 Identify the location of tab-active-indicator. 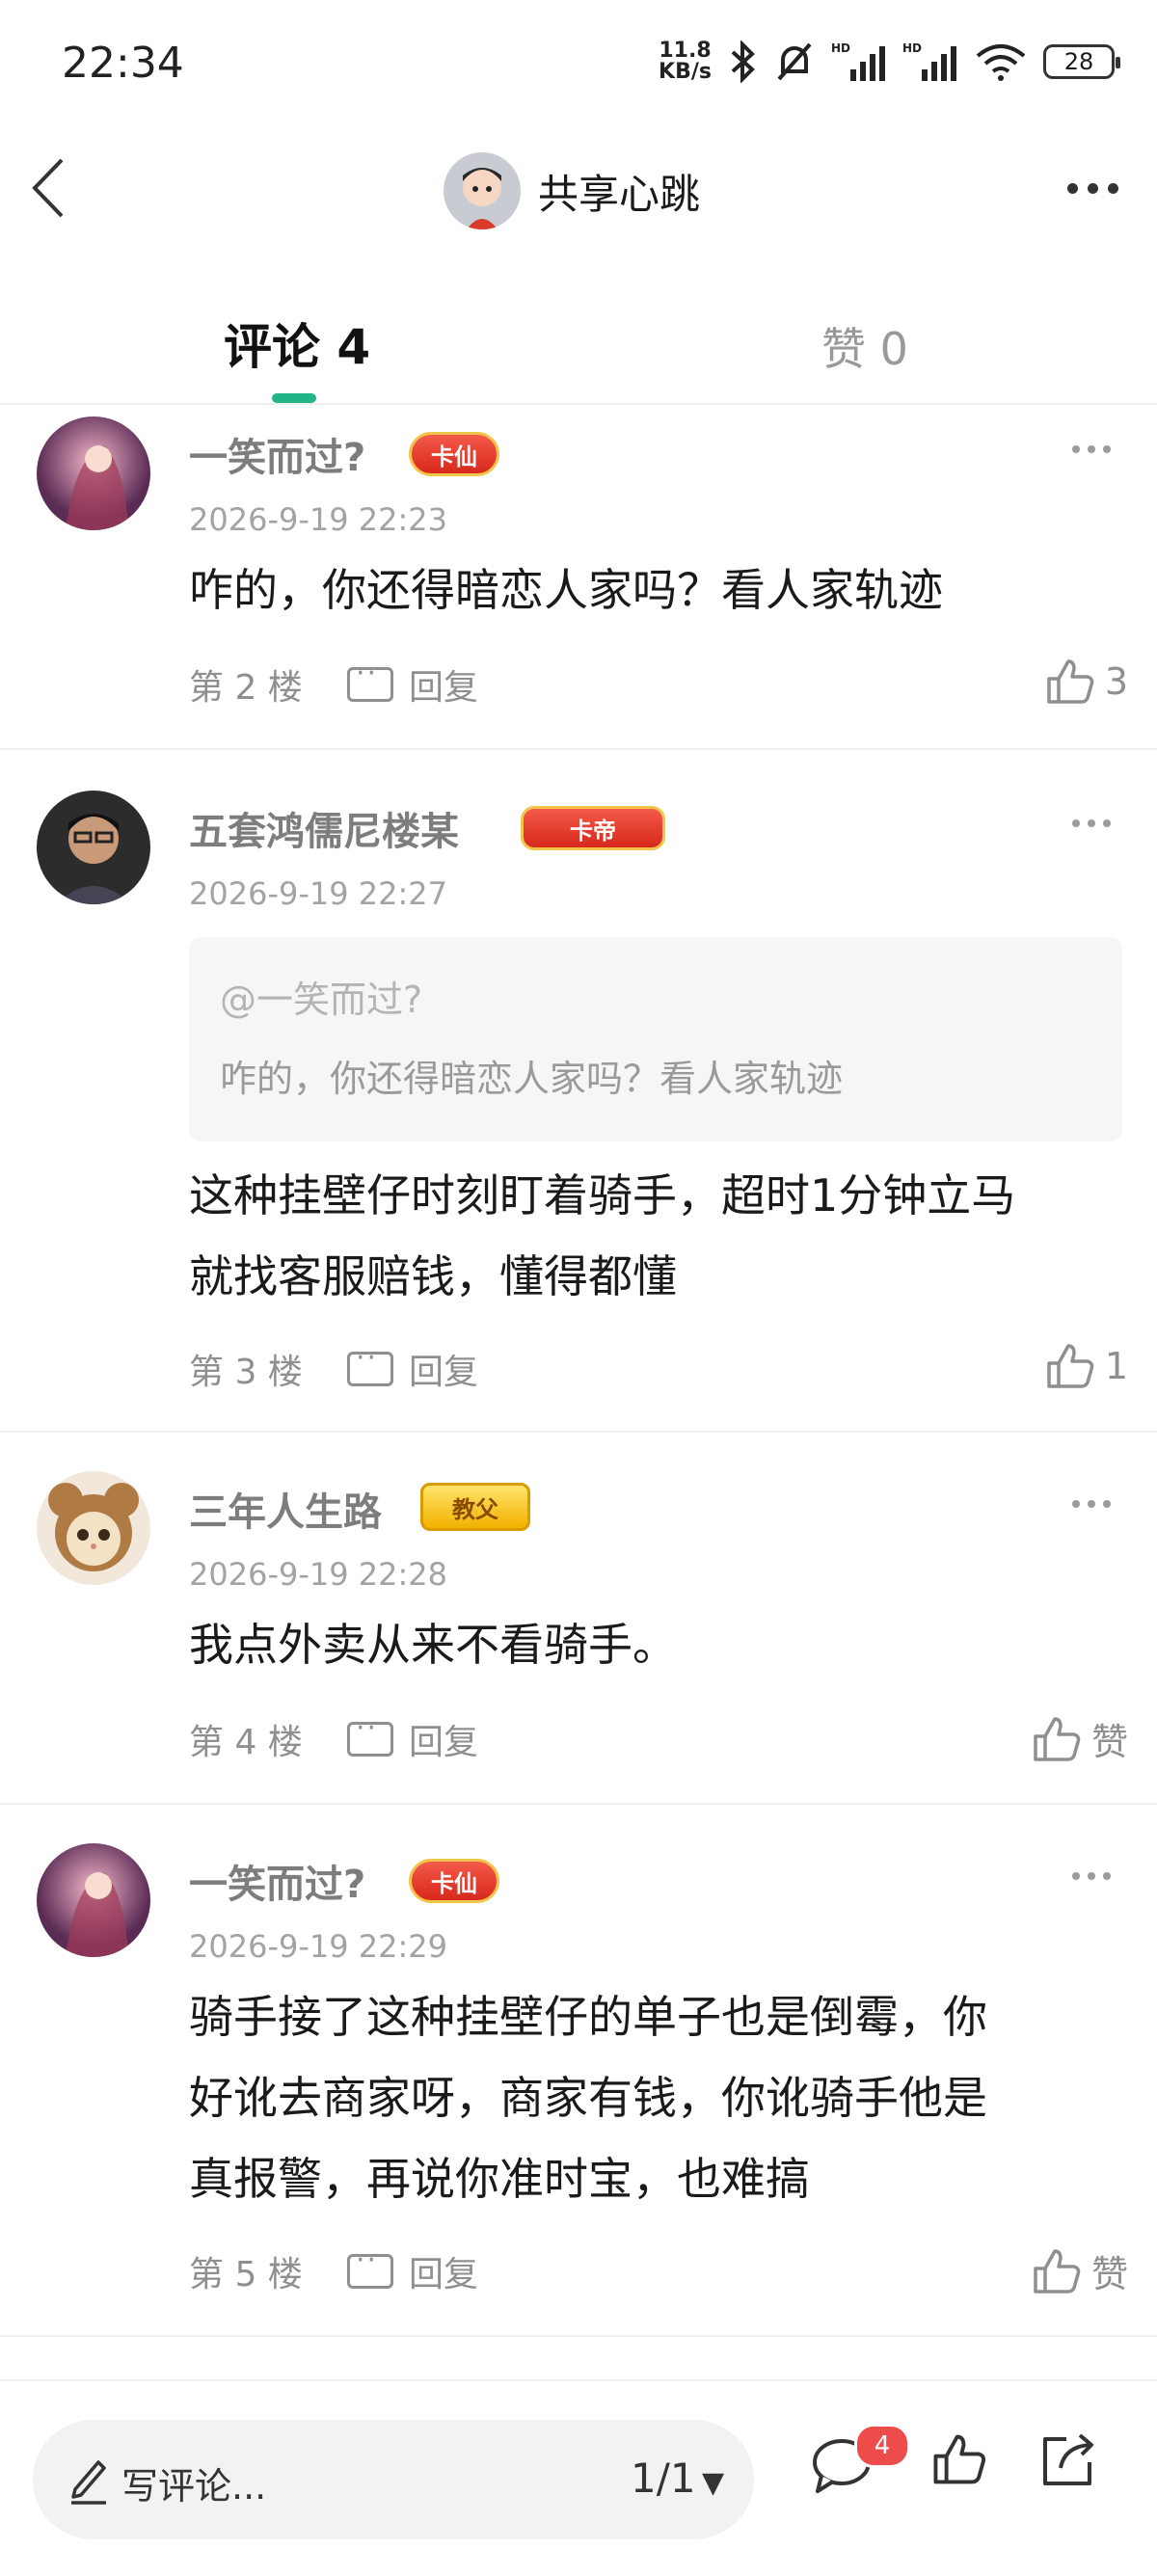
(294, 398).